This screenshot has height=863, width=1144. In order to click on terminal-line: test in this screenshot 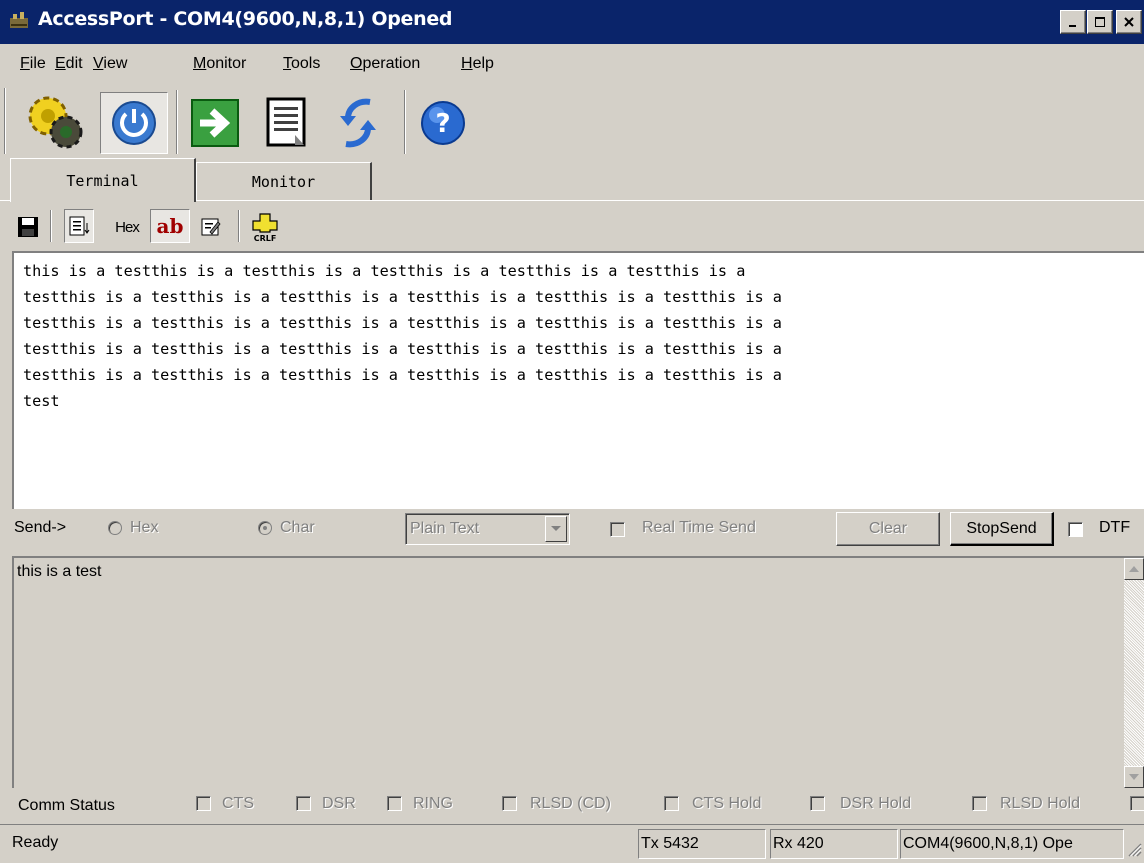, I will do `click(41, 401)`.